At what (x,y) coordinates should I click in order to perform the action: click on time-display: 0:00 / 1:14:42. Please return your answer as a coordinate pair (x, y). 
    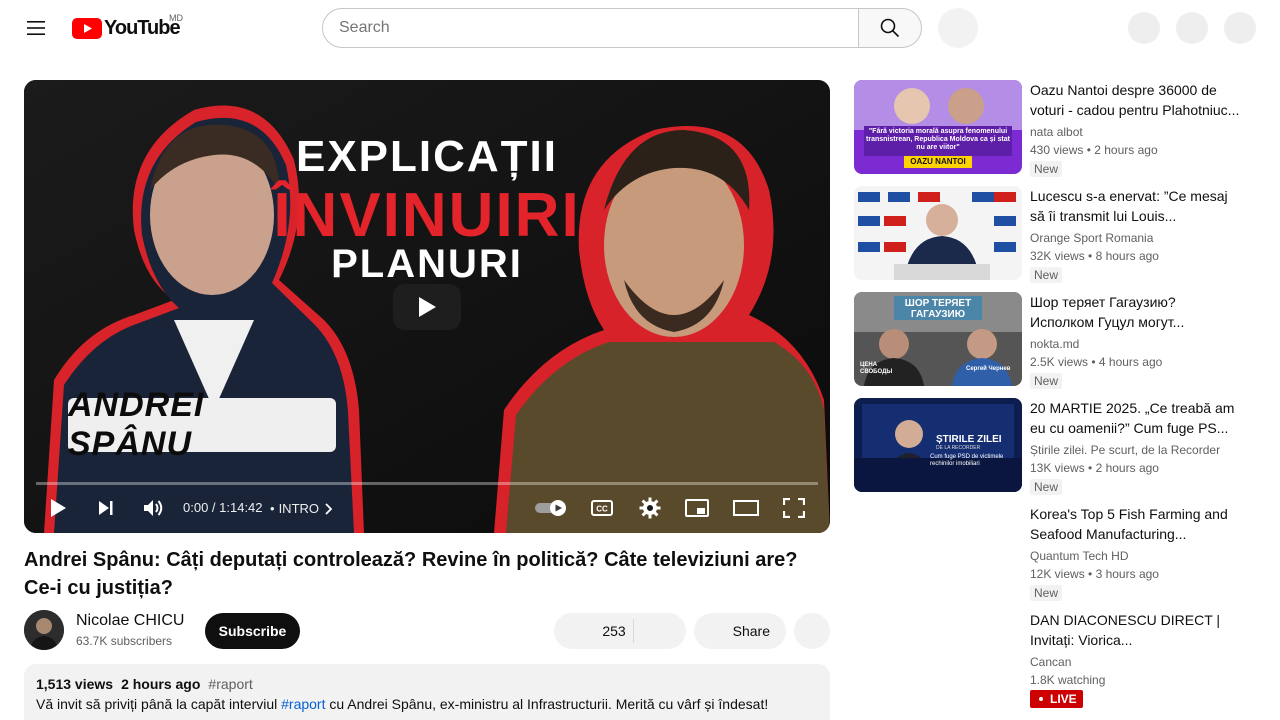
    Looking at the image, I should click on (223, 507).